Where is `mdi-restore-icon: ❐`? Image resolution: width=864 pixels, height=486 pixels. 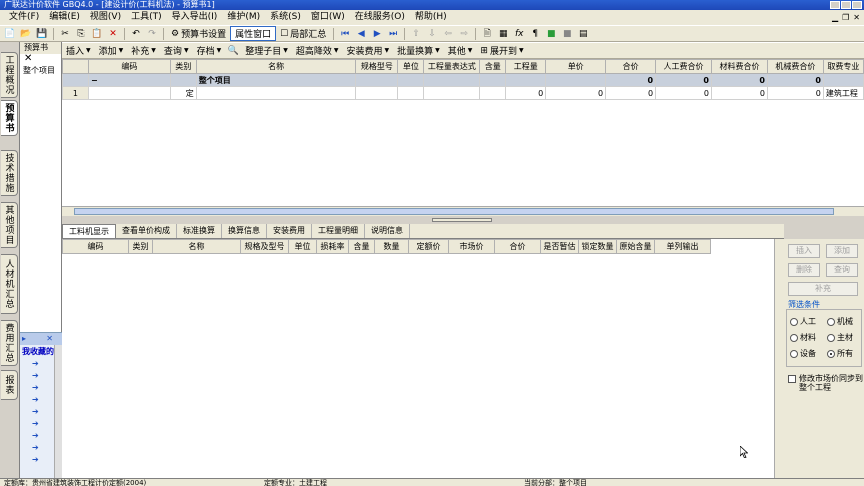
mdi-restore-icon: ❐ is located at coordinates (845, 17).